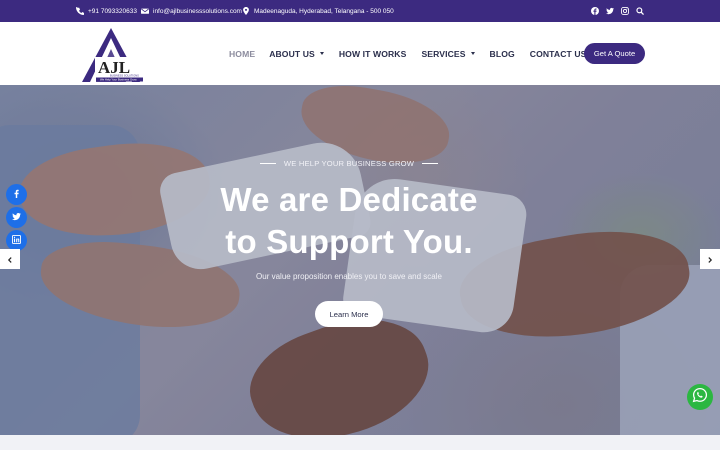  Describe the element at coordinates (640, 11) in the screenshot. I see `search-icon` at that location.